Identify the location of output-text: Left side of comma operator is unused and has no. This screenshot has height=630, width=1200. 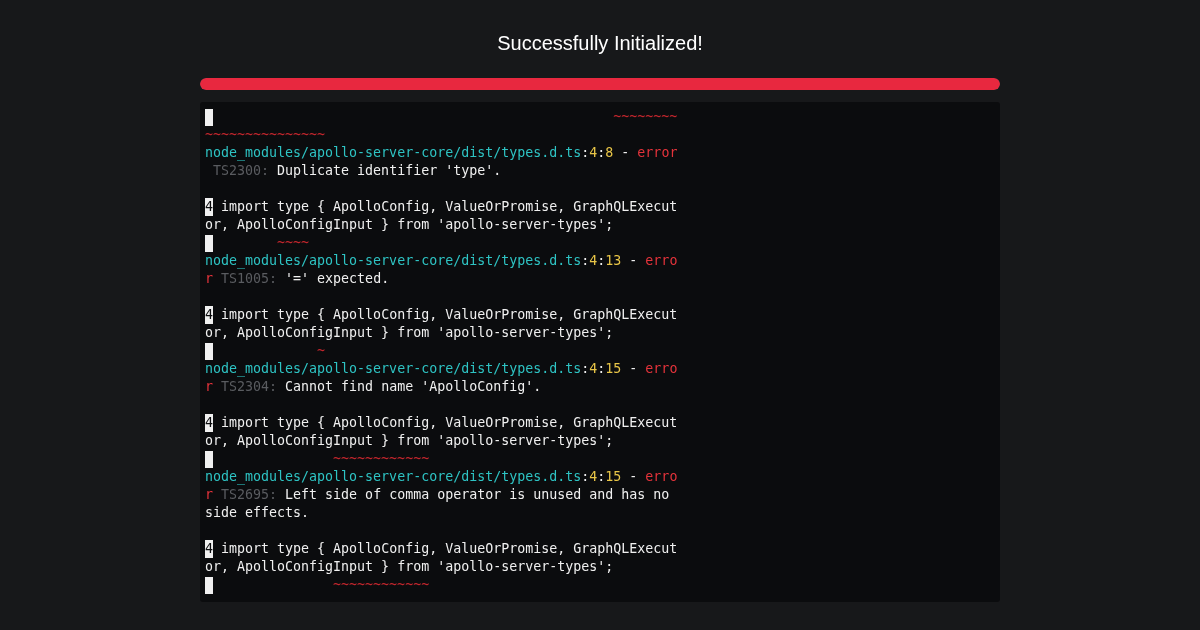
(477, 495).